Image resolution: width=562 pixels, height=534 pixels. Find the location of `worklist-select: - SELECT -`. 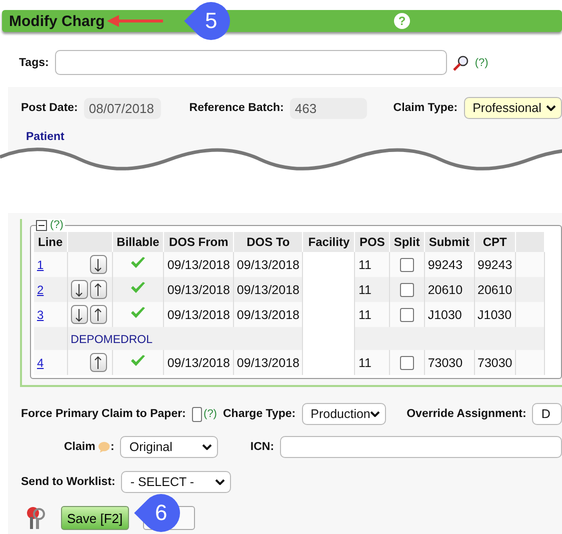

worklist-select: - SELECT - is located at coordinates (176, 482).